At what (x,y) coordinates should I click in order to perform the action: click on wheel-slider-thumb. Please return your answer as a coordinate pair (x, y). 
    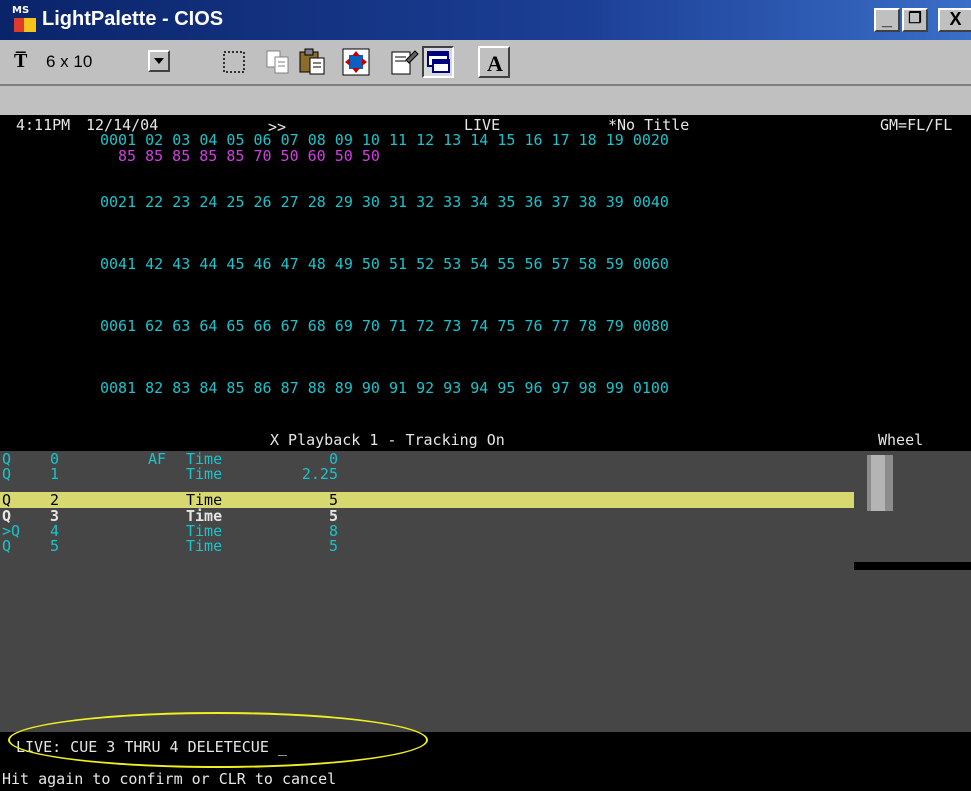
    Looking at the image, I should click on (878, 483).